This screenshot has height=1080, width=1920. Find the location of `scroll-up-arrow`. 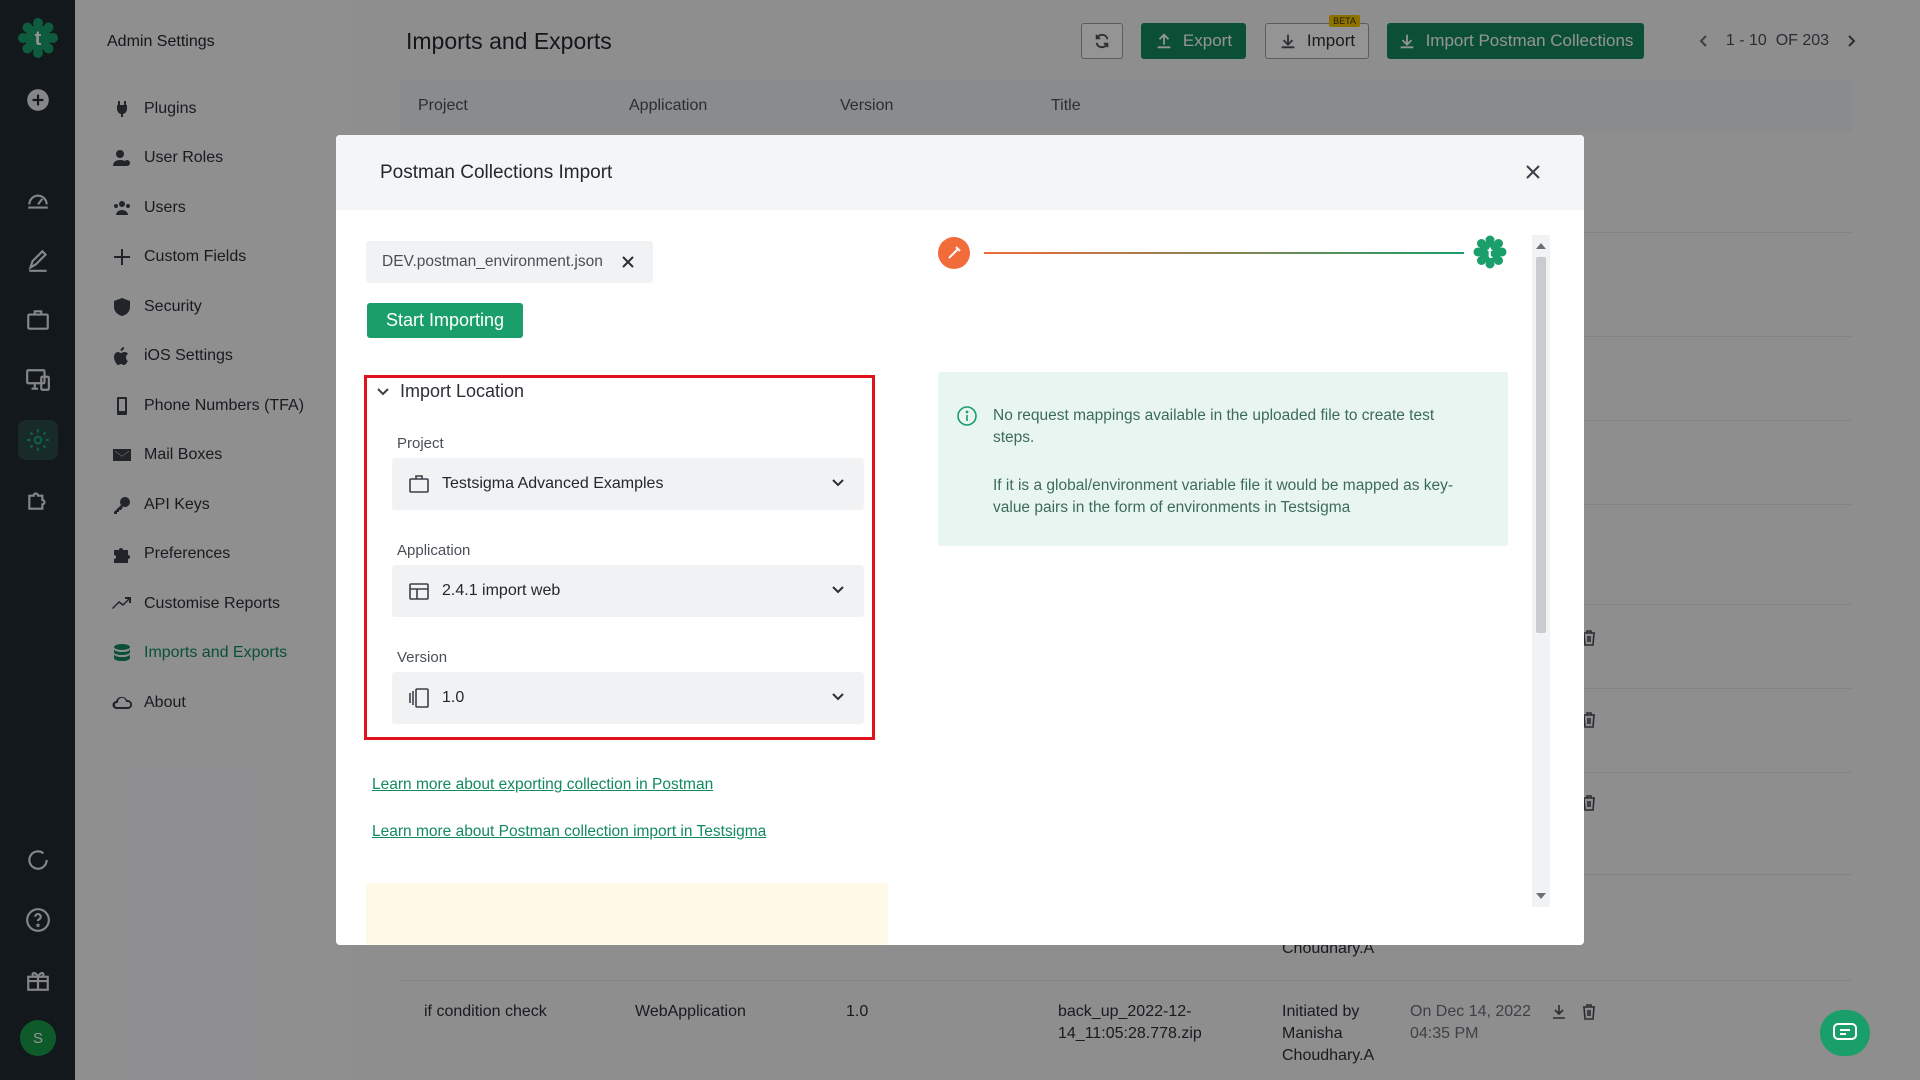

scroll-up-arrow is located at coordinates (1541, 246).